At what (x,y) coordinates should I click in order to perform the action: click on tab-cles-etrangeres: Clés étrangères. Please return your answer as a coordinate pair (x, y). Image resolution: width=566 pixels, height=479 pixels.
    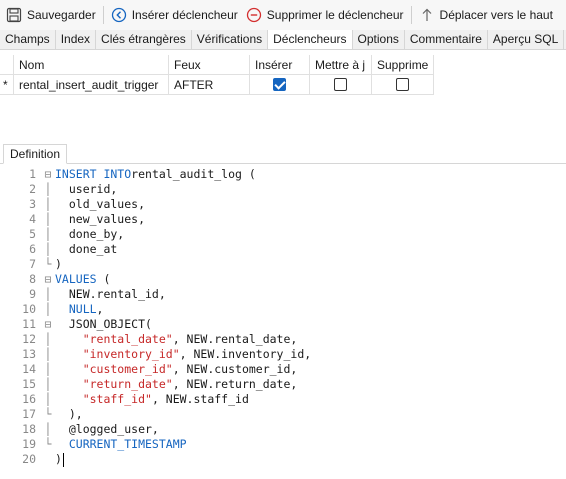
    Looking at the image, I should click on (144, 39).